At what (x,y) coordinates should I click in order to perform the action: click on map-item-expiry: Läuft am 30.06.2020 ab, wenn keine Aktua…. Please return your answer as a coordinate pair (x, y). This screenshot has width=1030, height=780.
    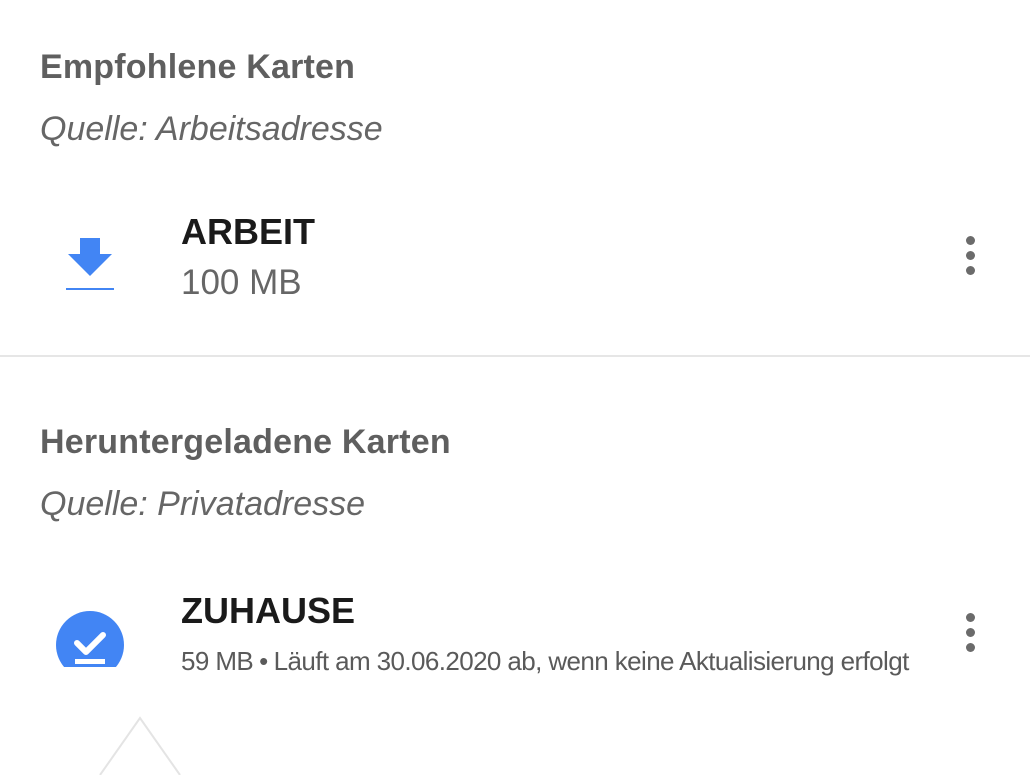
    Looking at the image, I should click on (591, 661).